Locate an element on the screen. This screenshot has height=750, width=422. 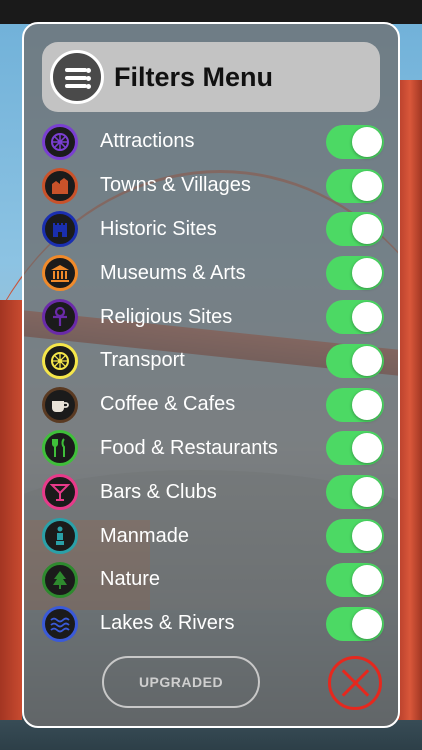
page-title: Filters Menu is located at coordinates (194, 76).